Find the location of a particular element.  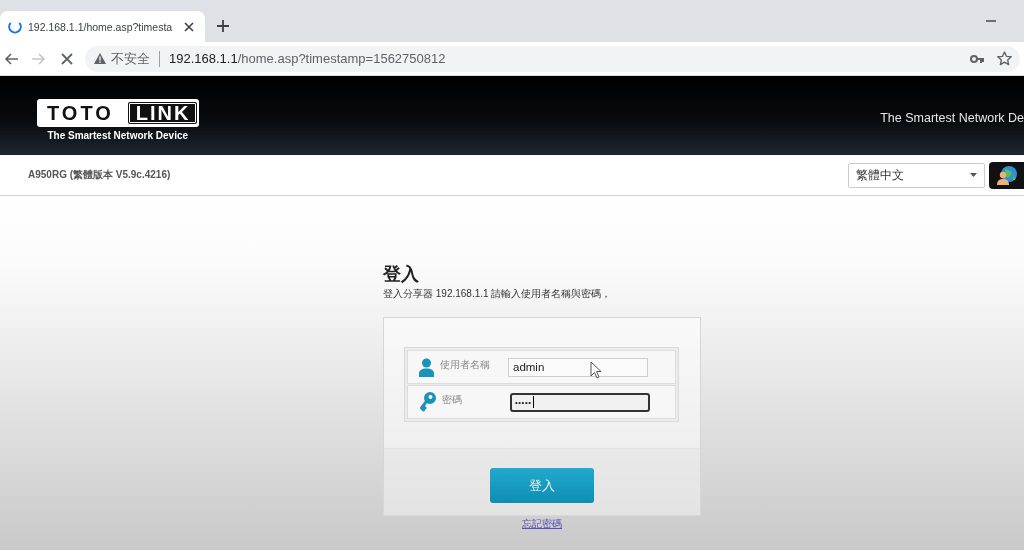

account-button is located at coordinates (1006, 175).